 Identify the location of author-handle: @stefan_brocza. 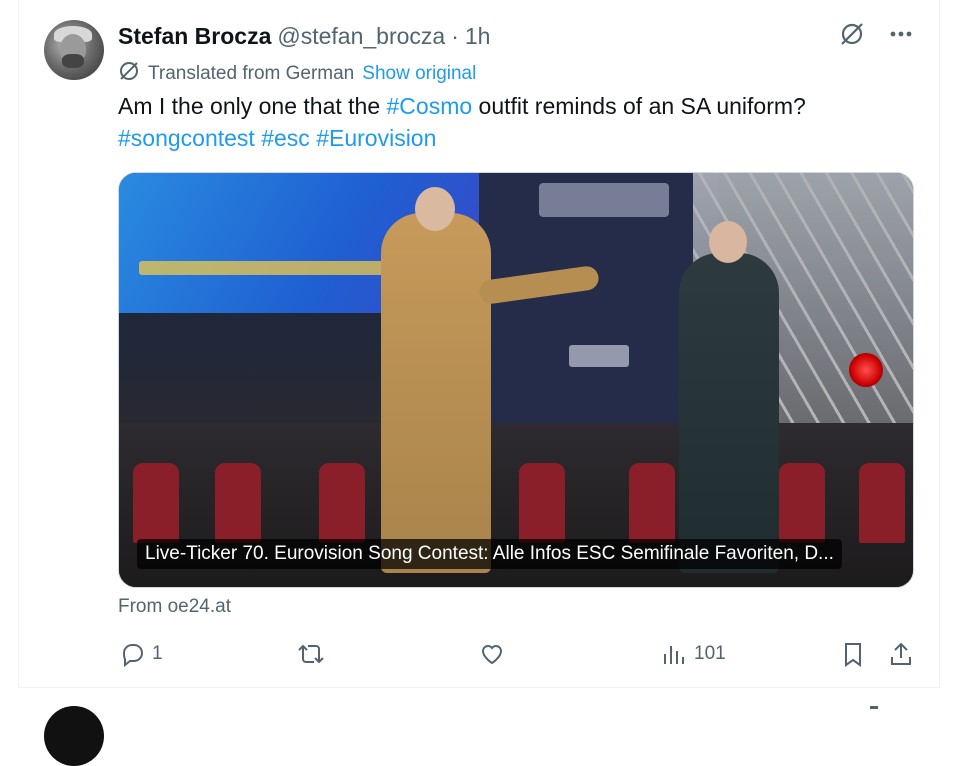
(361, 36).